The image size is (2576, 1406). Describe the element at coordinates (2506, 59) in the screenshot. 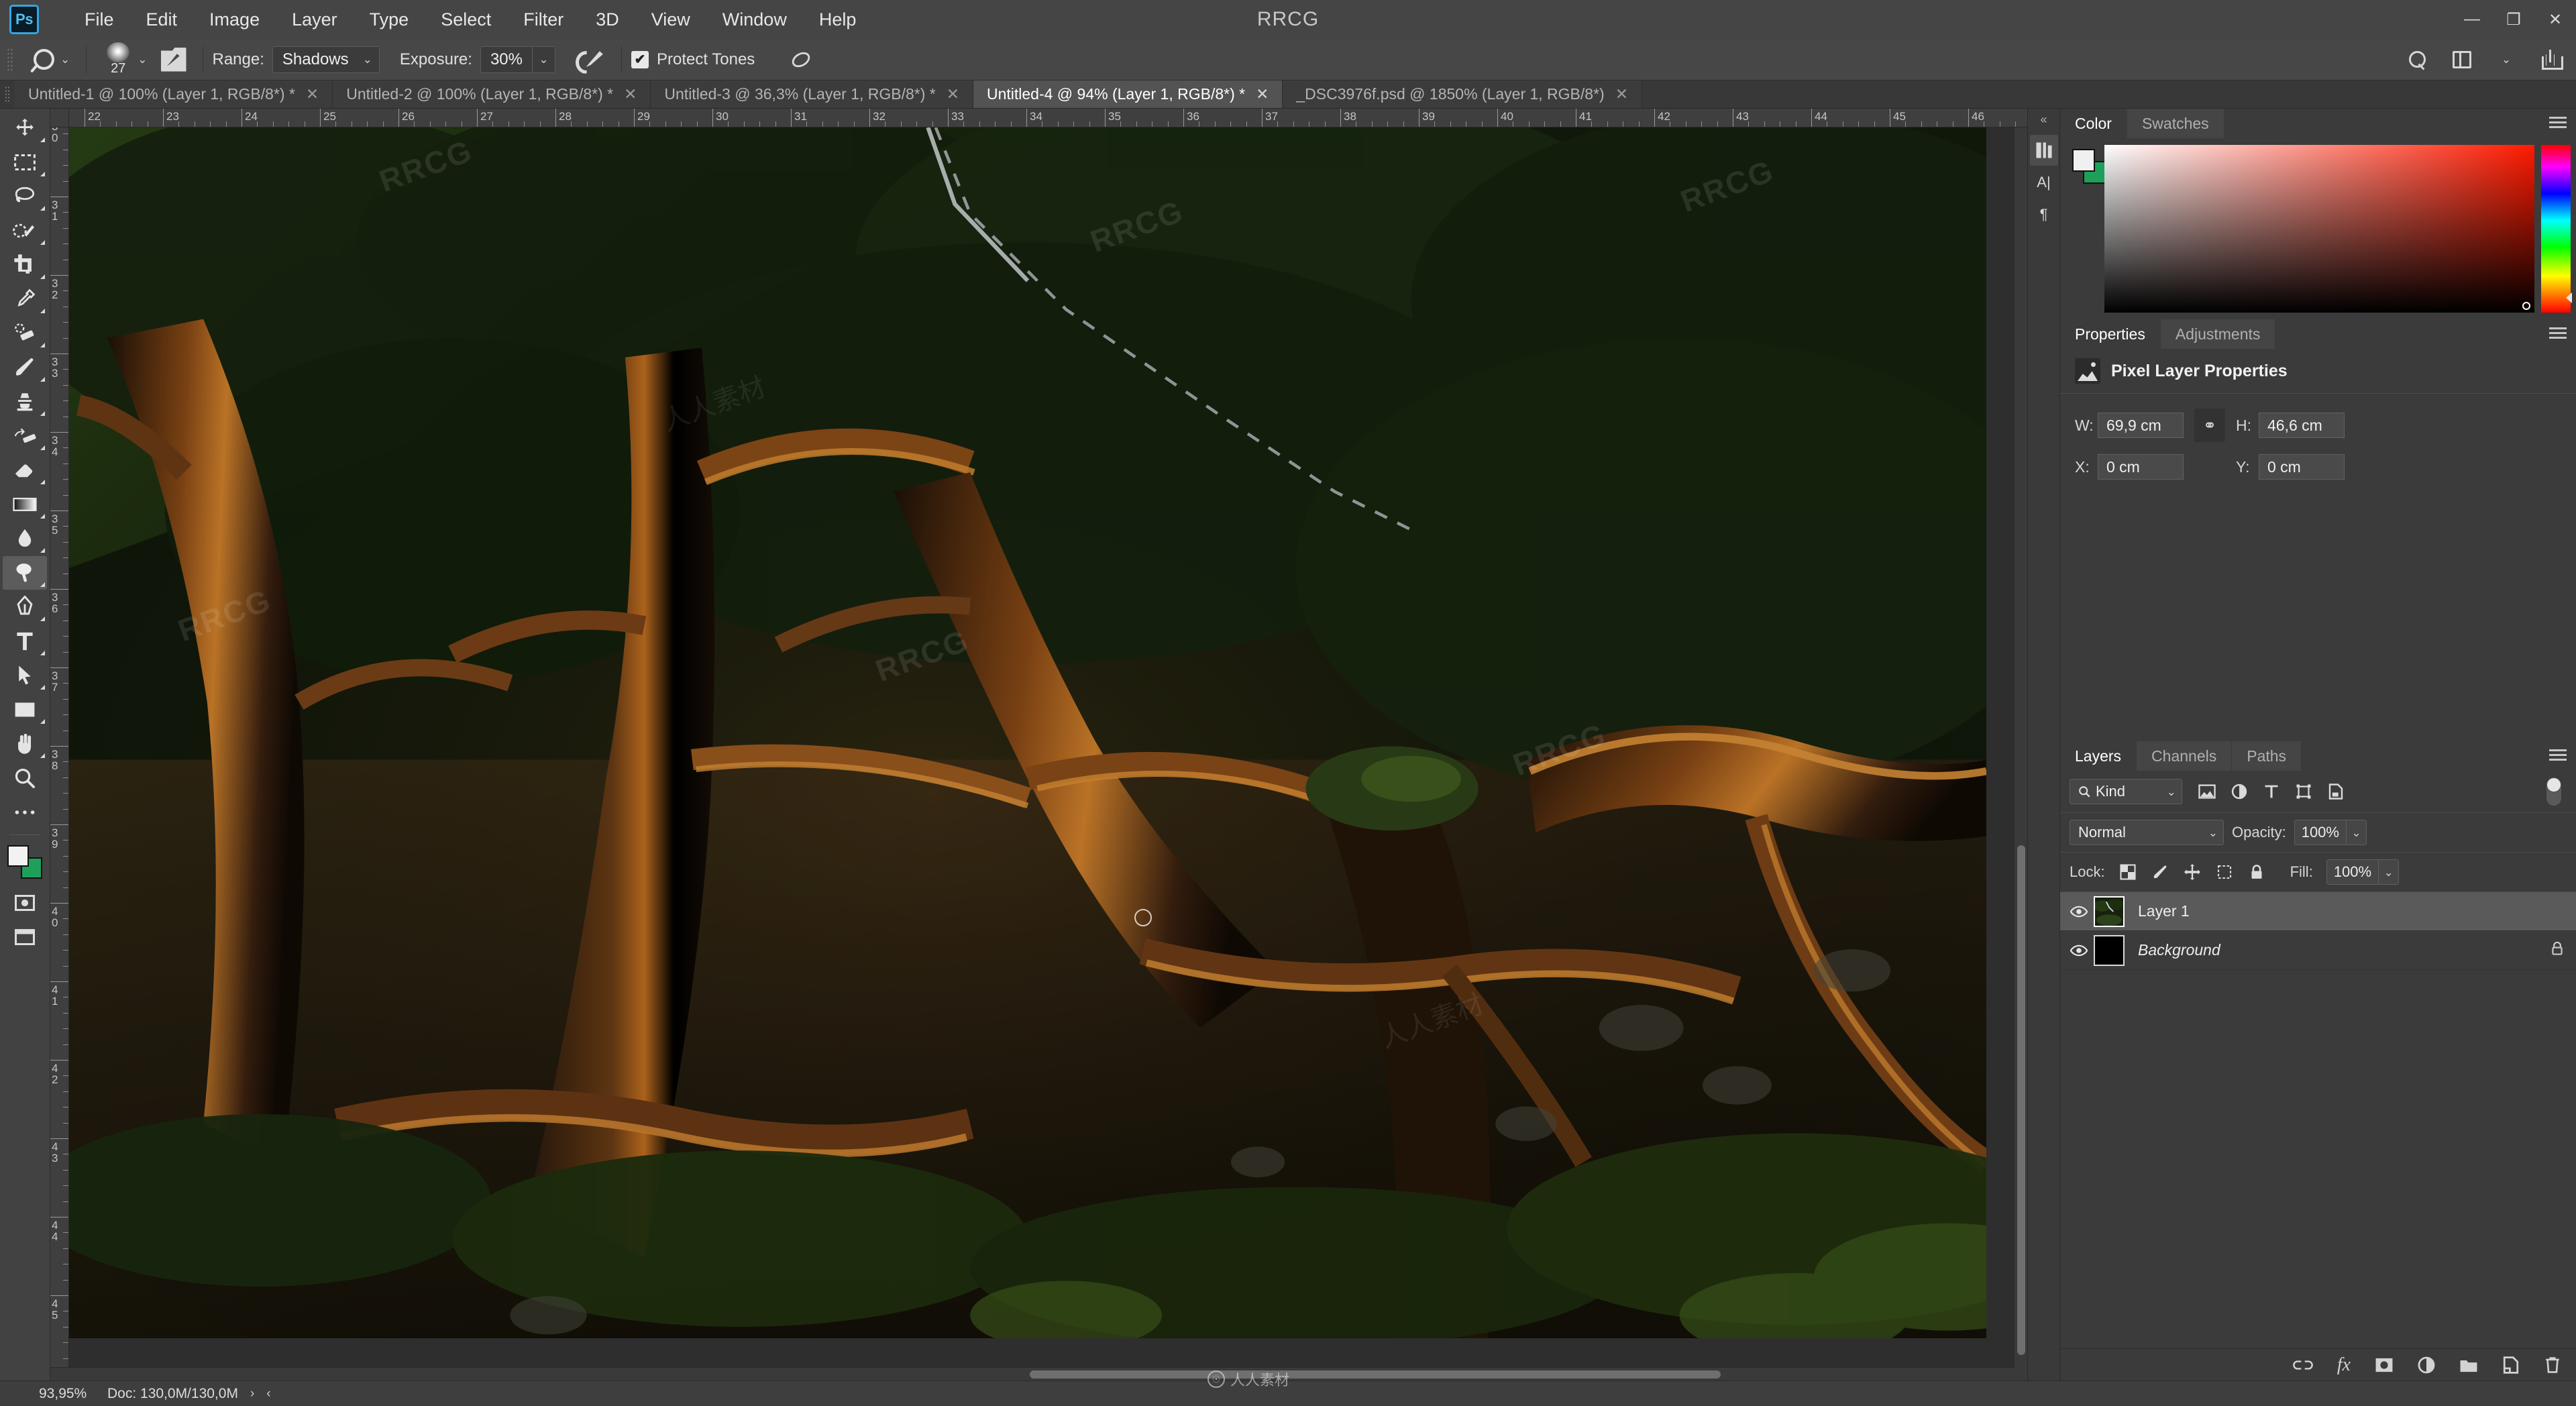

I see `workspace-caret-button: ⌄` at that location.